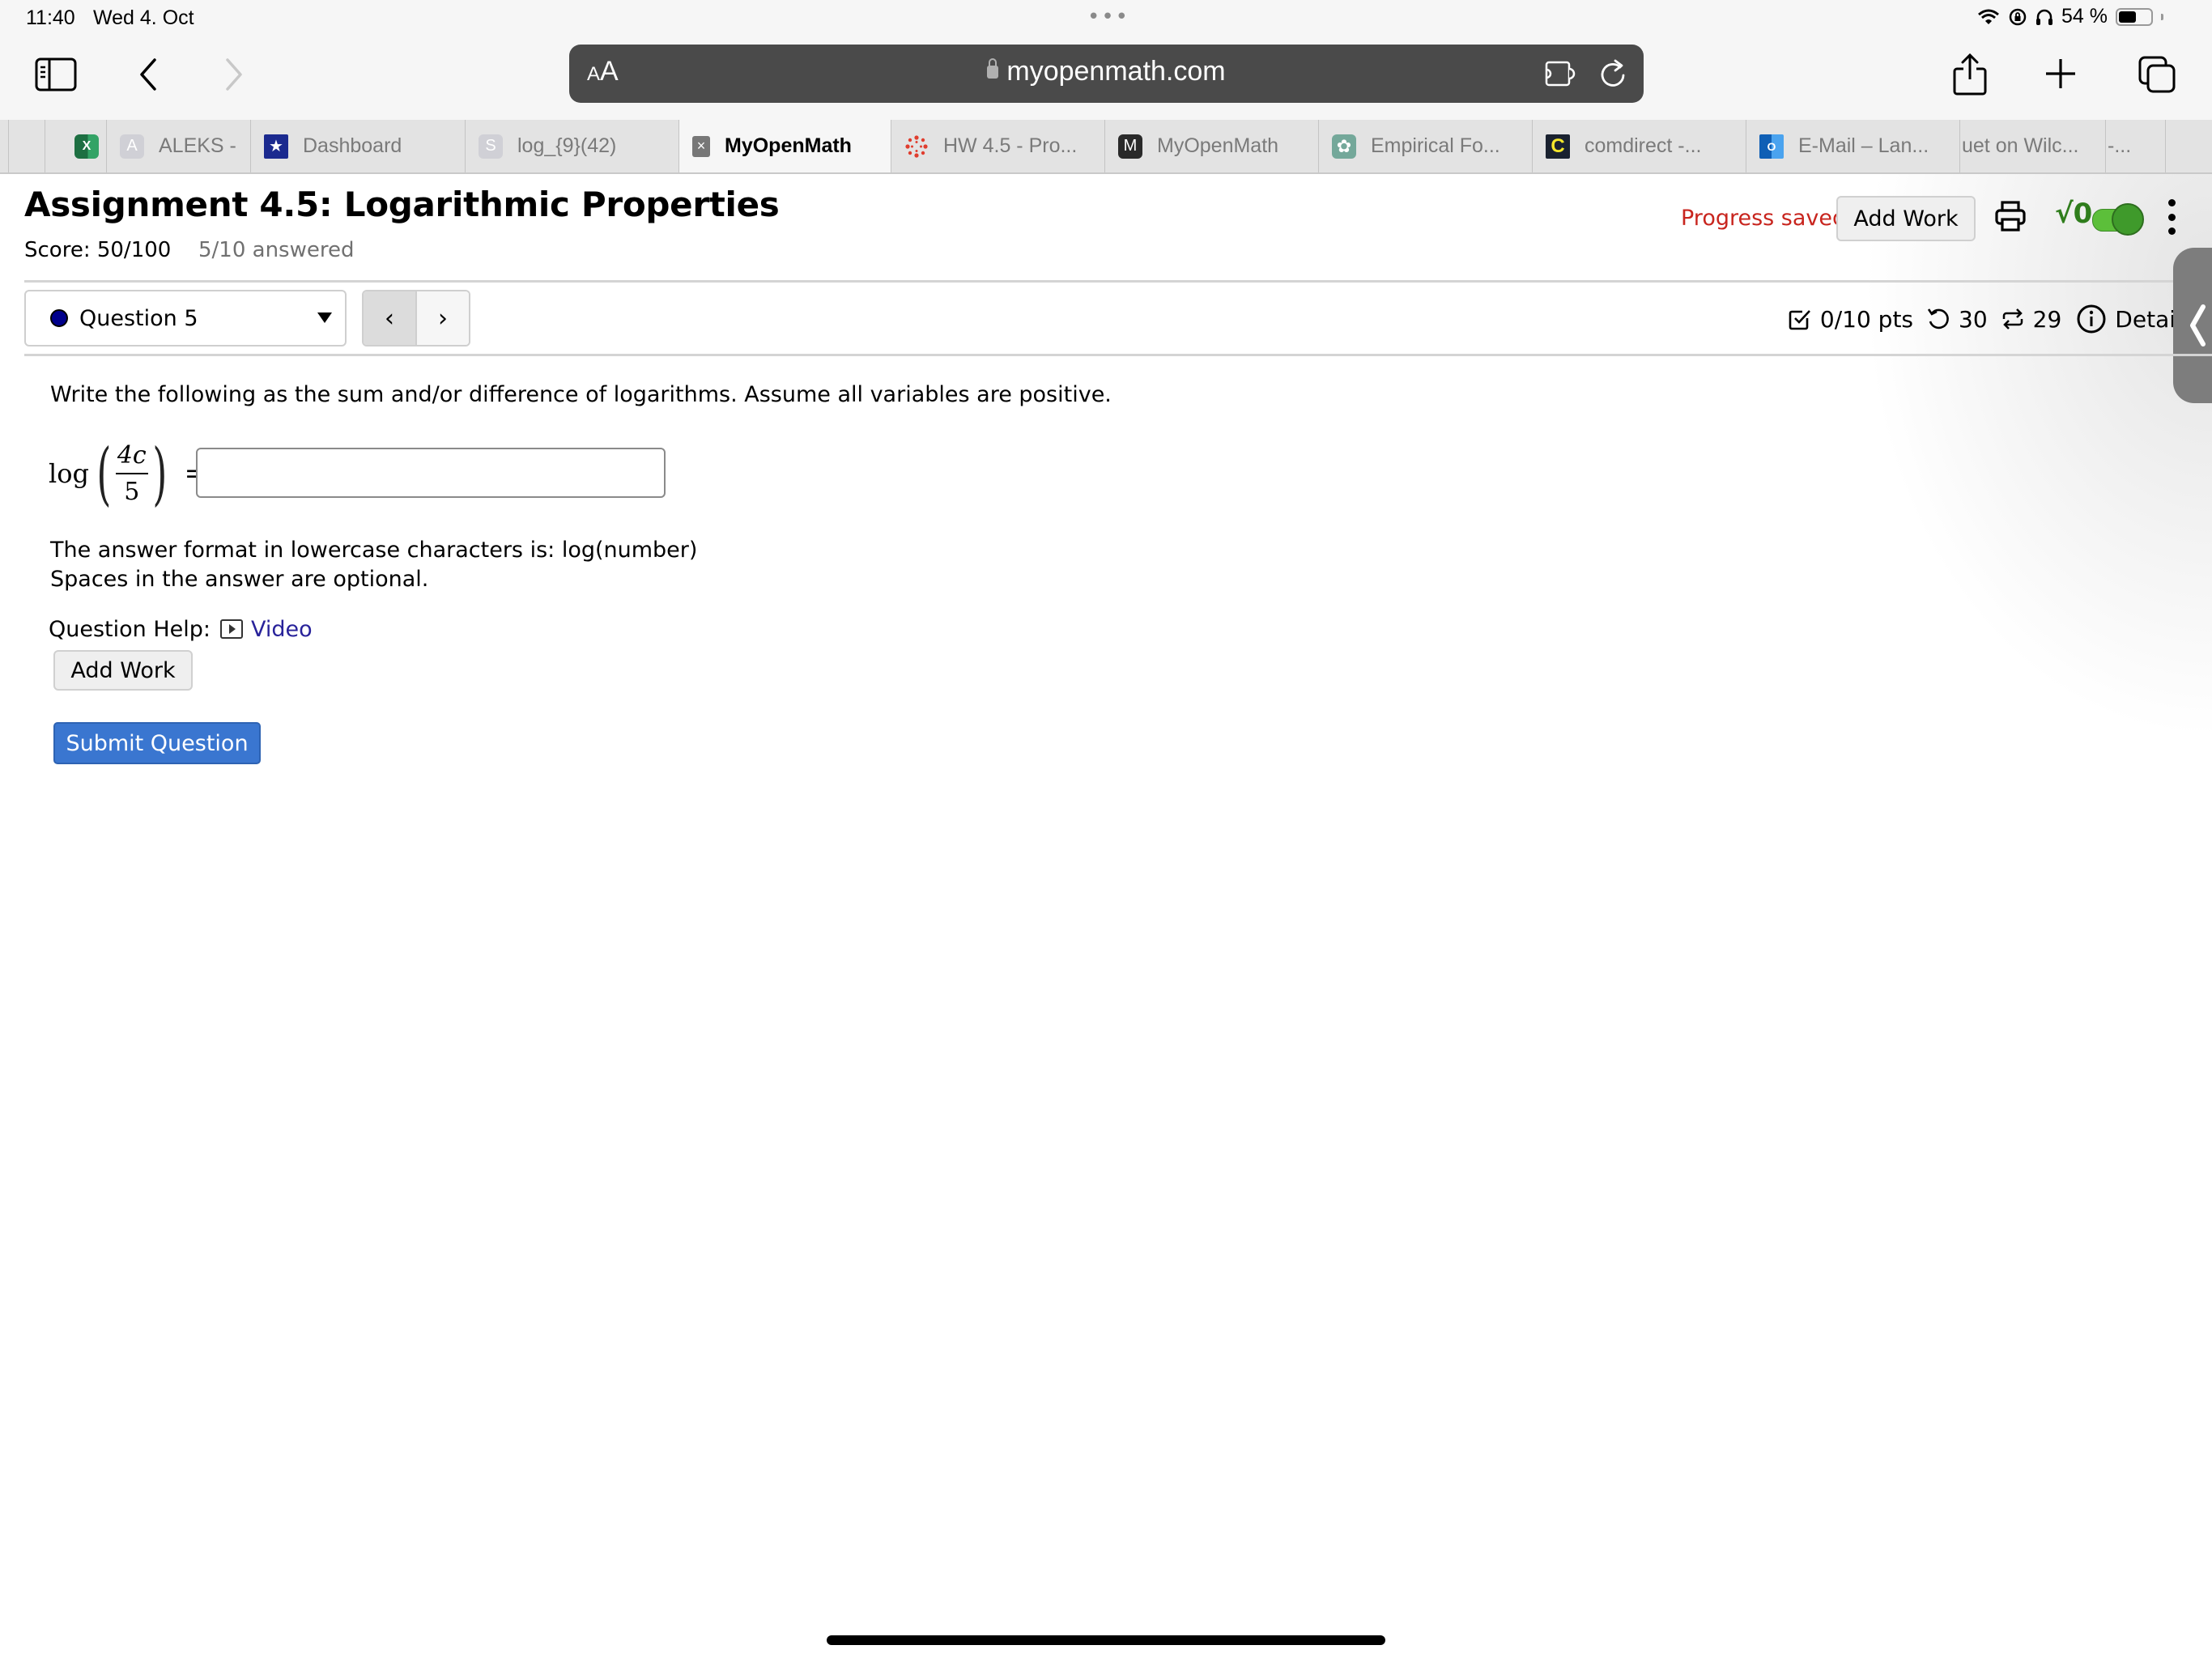  What do you see at coordinates (1116, 71) in the screenshot?
I see `url-text: myopenmath.com` at bounding box center [1116, 71].